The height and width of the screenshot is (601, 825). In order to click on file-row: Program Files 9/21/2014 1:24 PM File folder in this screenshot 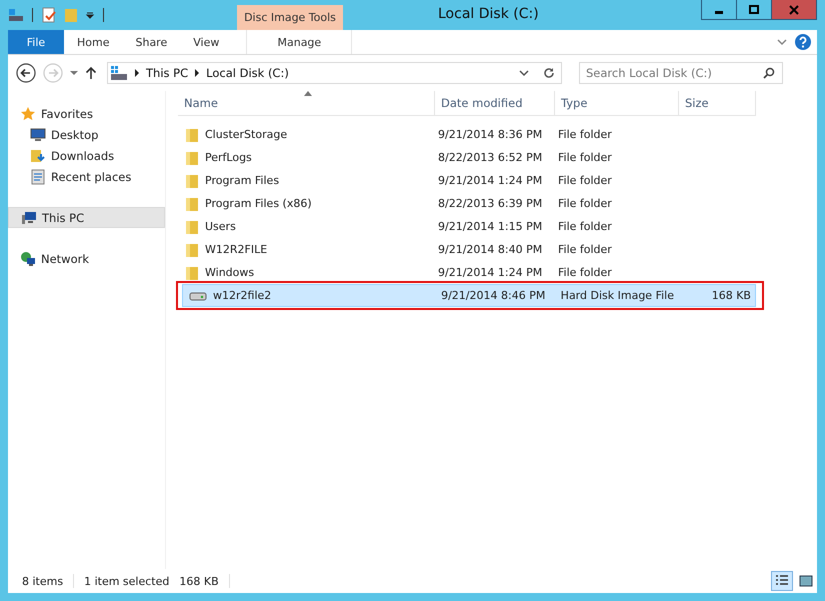, I will do `click(467, 180)`.